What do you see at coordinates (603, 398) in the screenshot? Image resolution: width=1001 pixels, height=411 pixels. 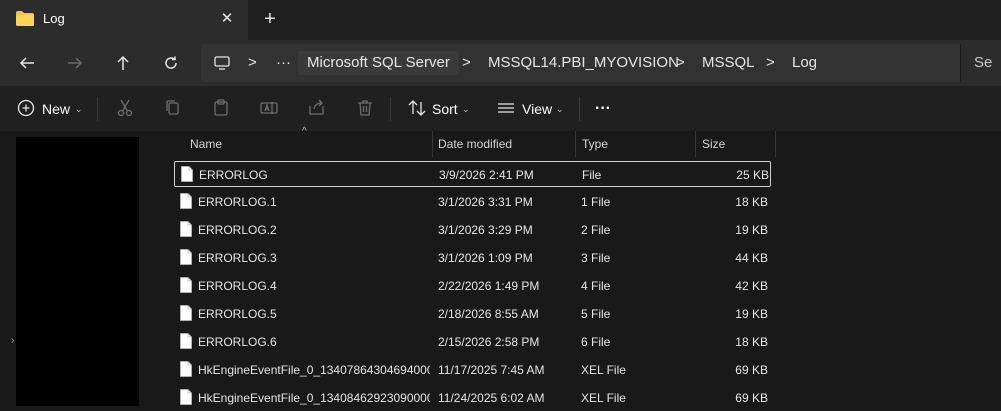 I see `file-type: XEL File` at bounding box center [603, 398].